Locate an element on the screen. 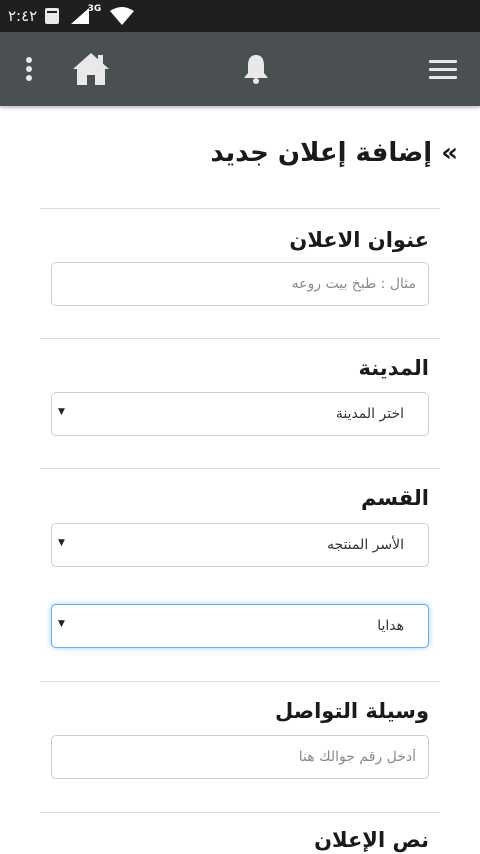 This screenshot has height=854, width=480. ad-text-label: نص الإعلان is located at coordinates (371, 840).